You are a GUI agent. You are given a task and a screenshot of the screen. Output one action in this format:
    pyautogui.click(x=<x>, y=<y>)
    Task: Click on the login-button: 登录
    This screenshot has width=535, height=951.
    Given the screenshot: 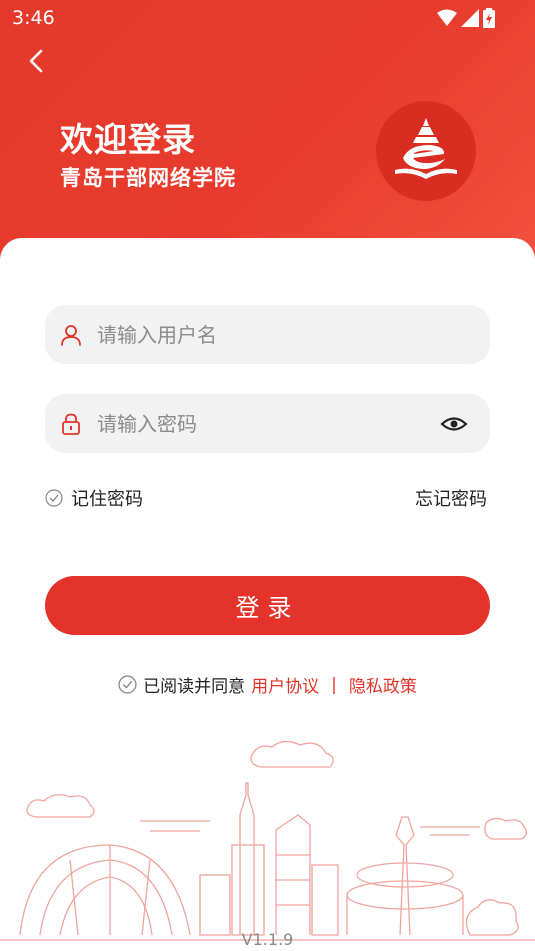 What is the action you would take?
    pyautogui.click(x=267, y=605)
    